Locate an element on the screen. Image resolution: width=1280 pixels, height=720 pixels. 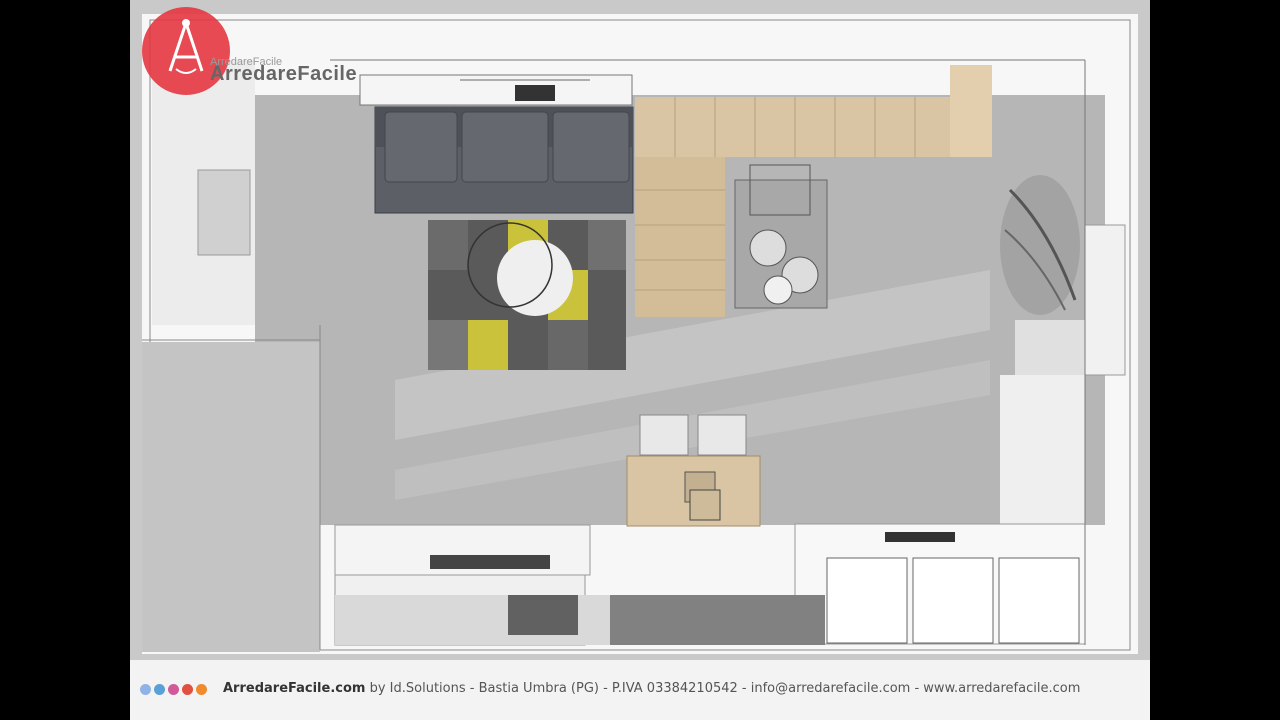
rug is located at coordinates (527, 295).